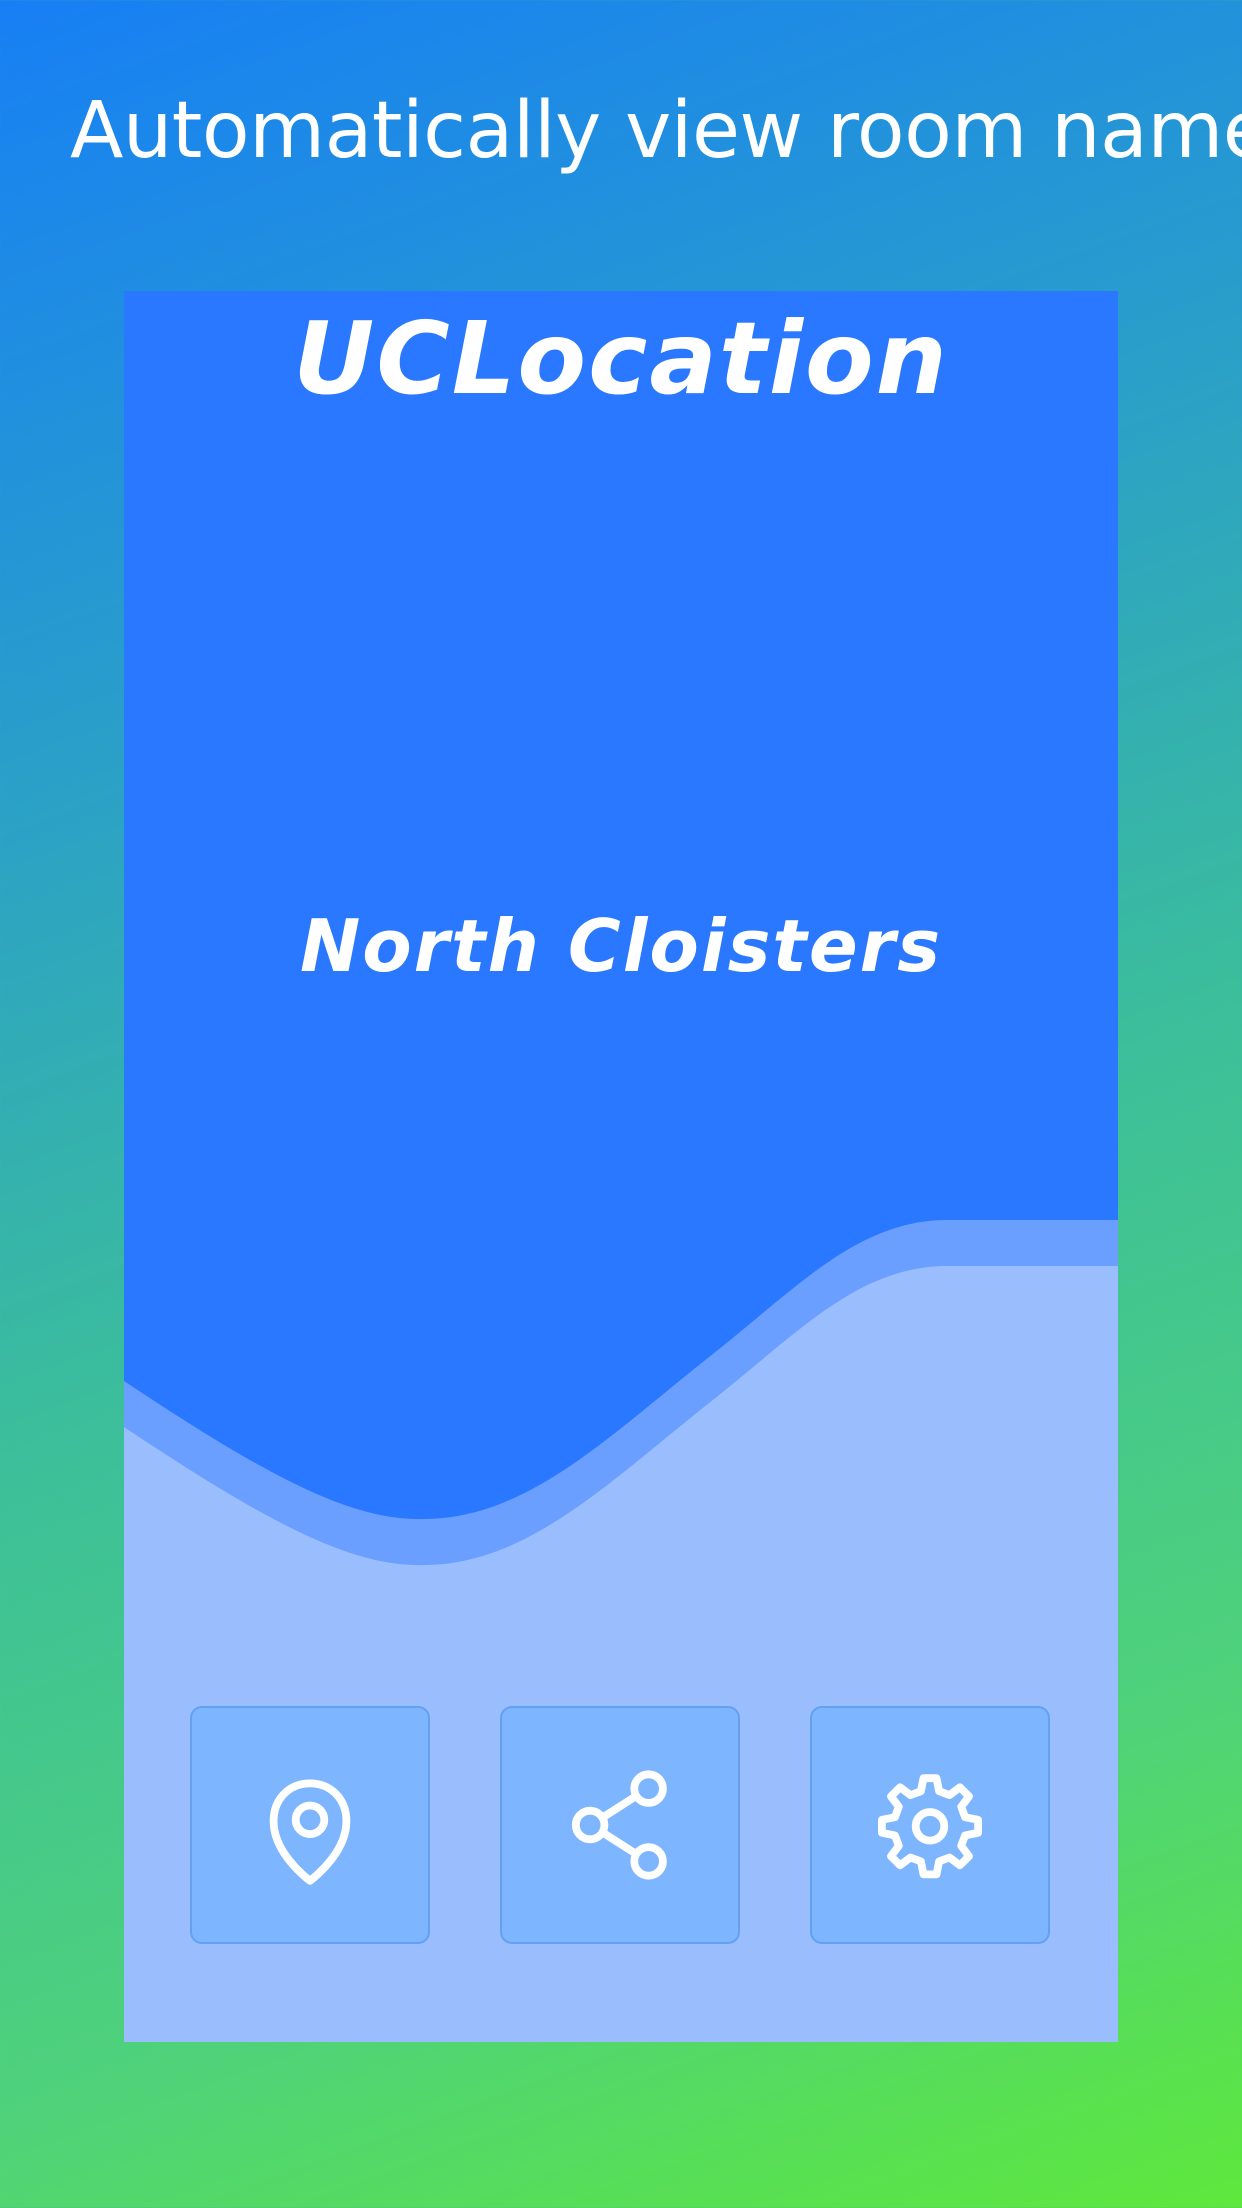 This screenshot has height=2208, width=1242. What do you see at coordinates (310, 1832) in the screenshot?
I see `location-pin-icon` at bounding box center [310, 1832].